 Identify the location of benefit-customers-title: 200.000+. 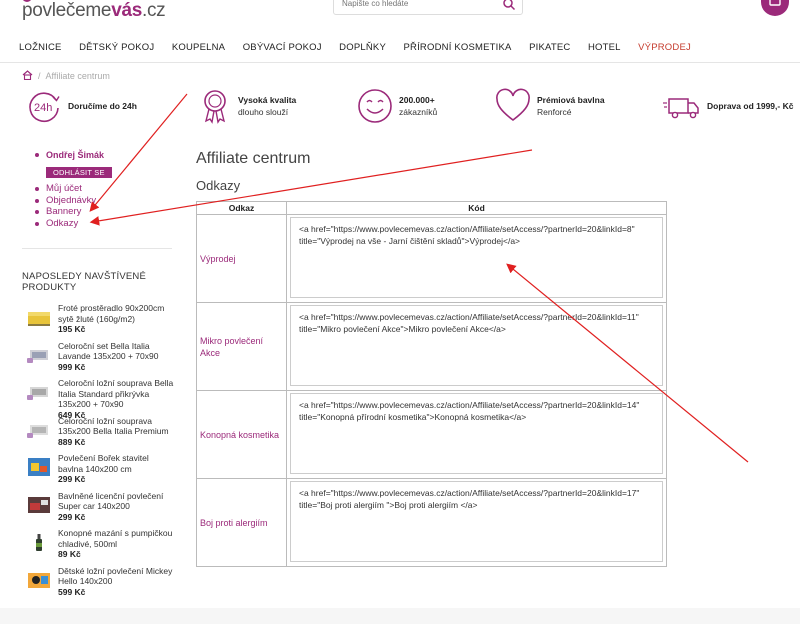
(417, 100).